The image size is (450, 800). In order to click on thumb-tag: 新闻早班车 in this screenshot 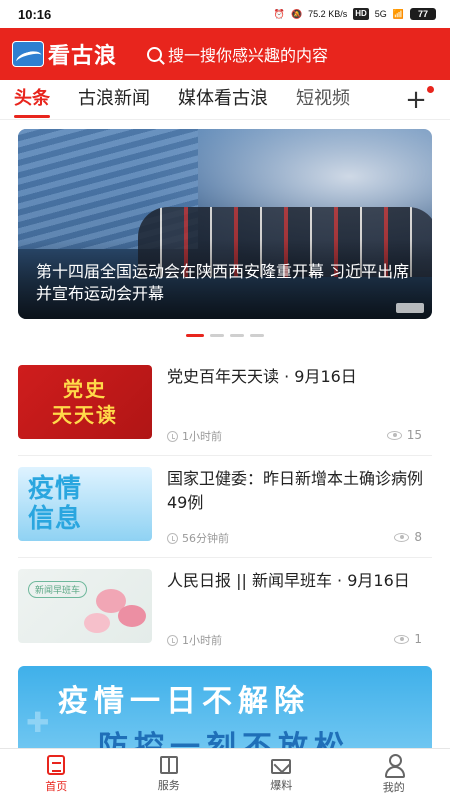, I will do `click(58, 589)`.